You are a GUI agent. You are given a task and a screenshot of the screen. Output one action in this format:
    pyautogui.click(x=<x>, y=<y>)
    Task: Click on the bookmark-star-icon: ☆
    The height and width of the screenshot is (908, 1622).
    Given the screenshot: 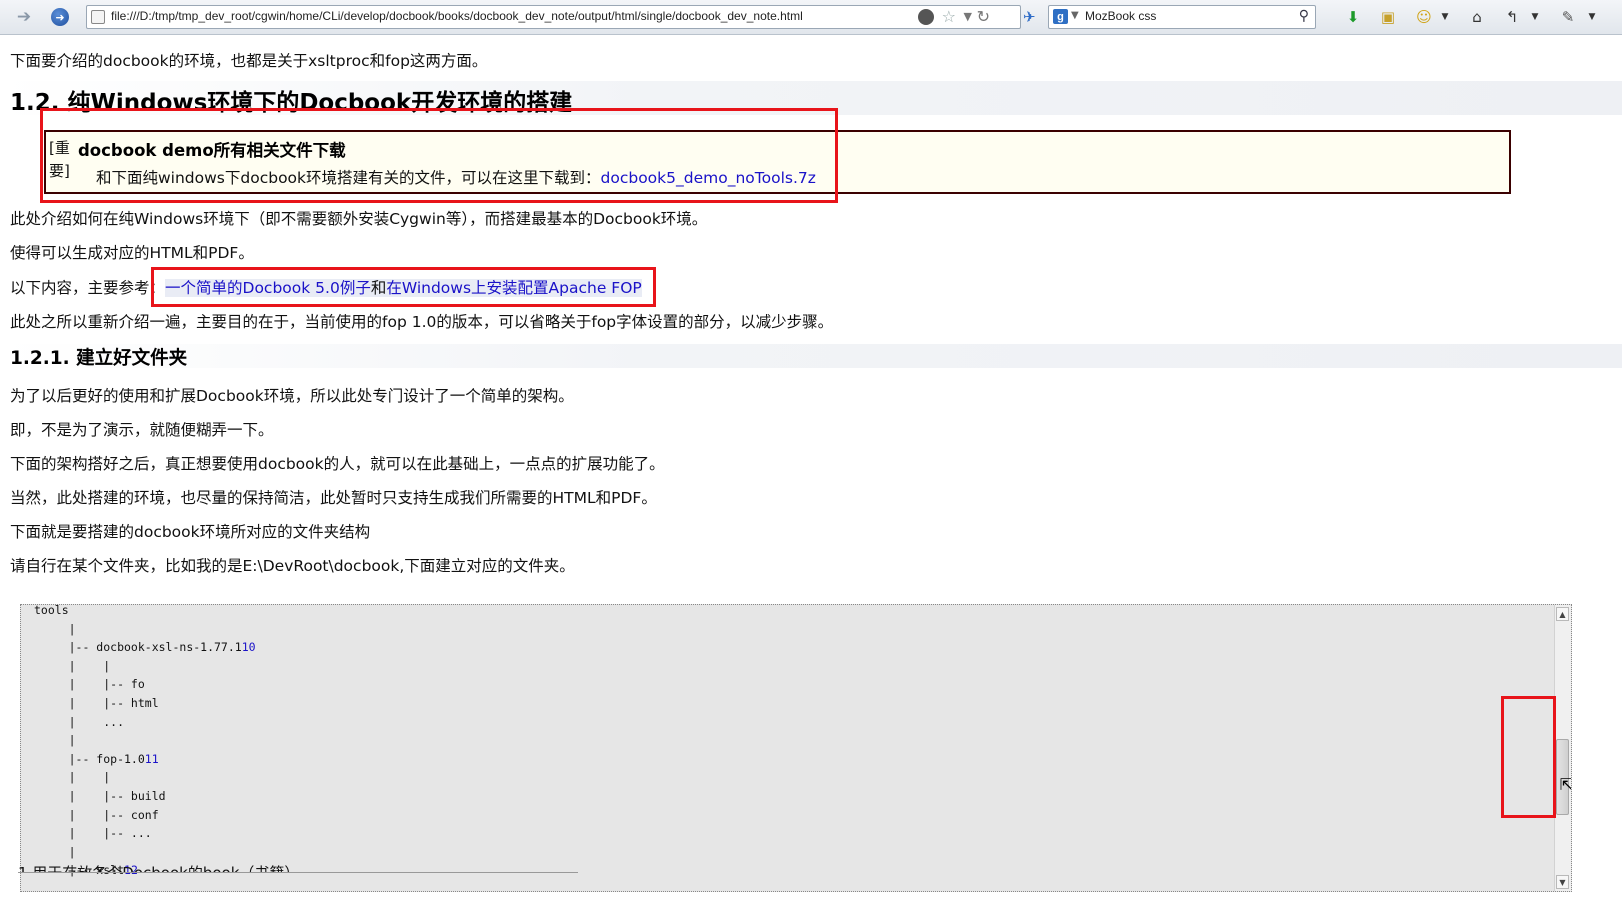 What is the action you would take?
    pyautogui.click(x=949, y=16)
    